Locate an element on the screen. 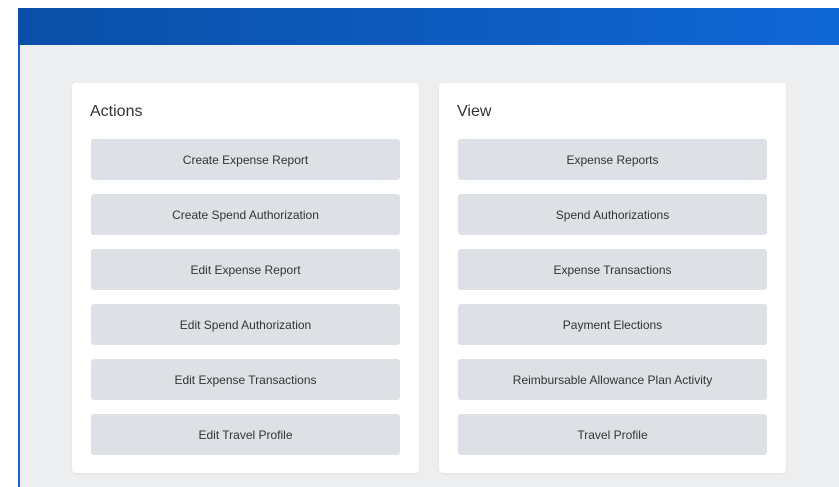  left-edge-bar is located at coordinates (19, 266).